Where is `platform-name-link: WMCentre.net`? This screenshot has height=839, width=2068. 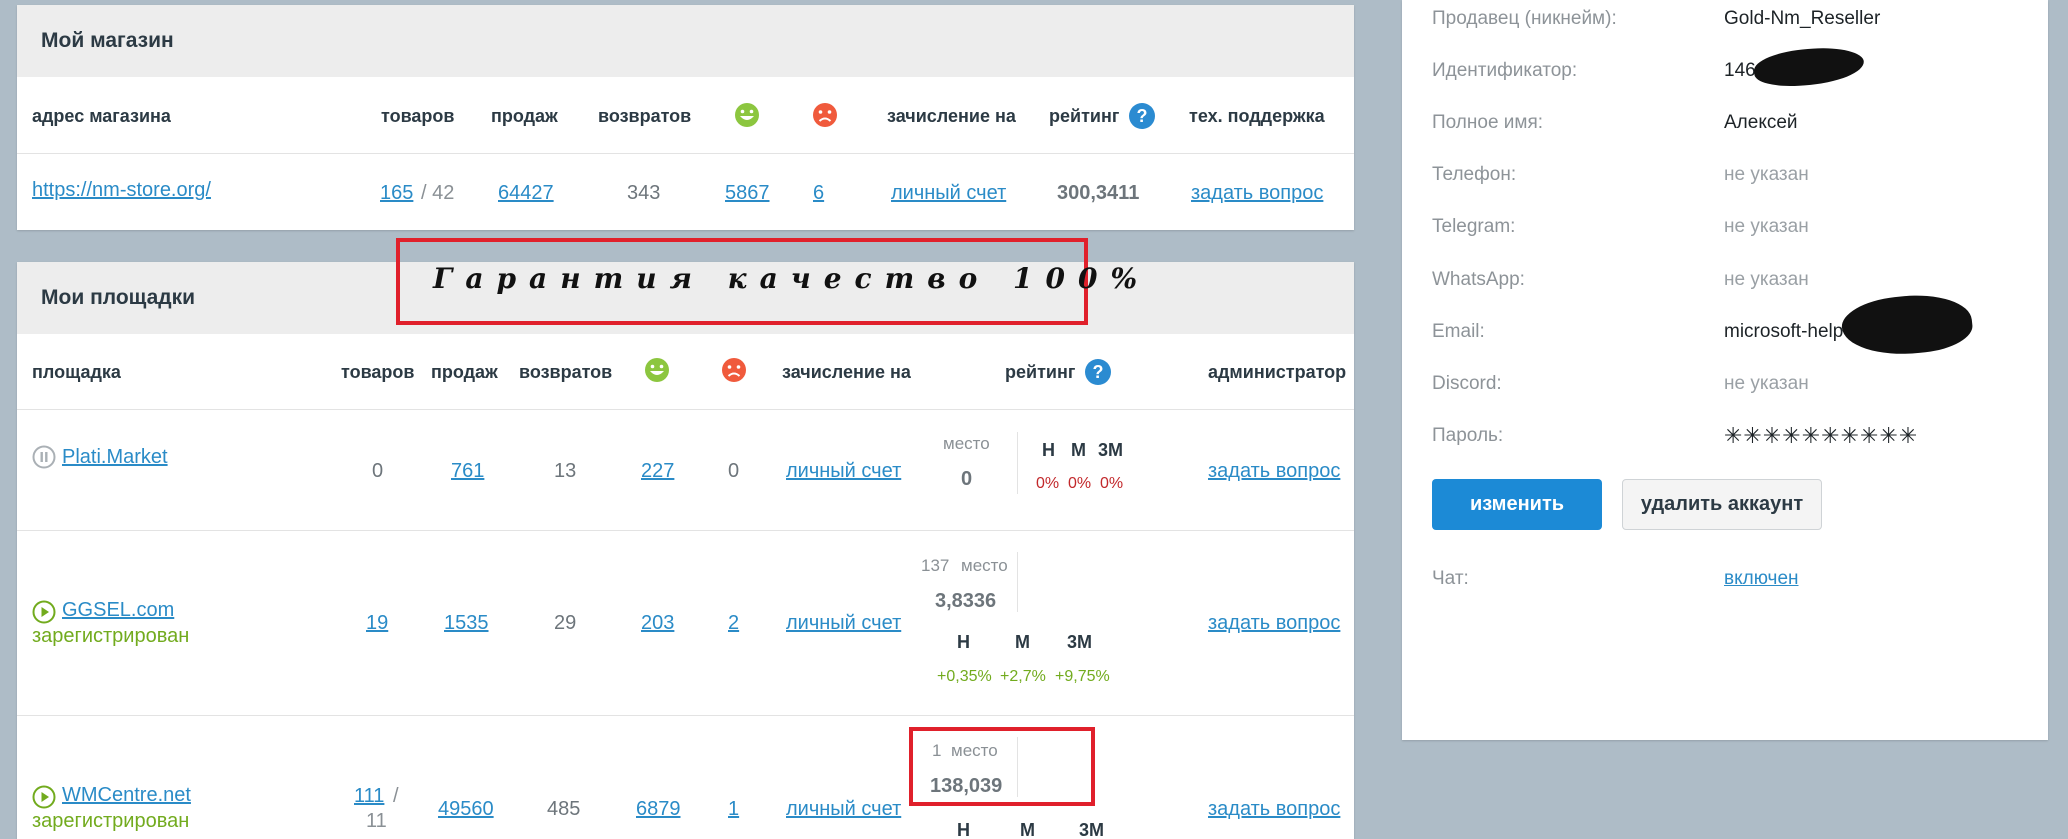
platform-name-link: WMCentre.net is located at coordinates (126, 795).